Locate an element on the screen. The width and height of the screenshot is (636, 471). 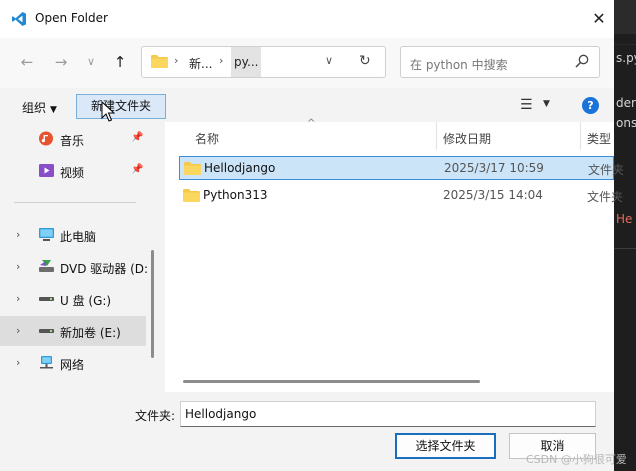
sidebar-item-usb-drive: › U 盘 (G:) is located at coordinates (73, 299).